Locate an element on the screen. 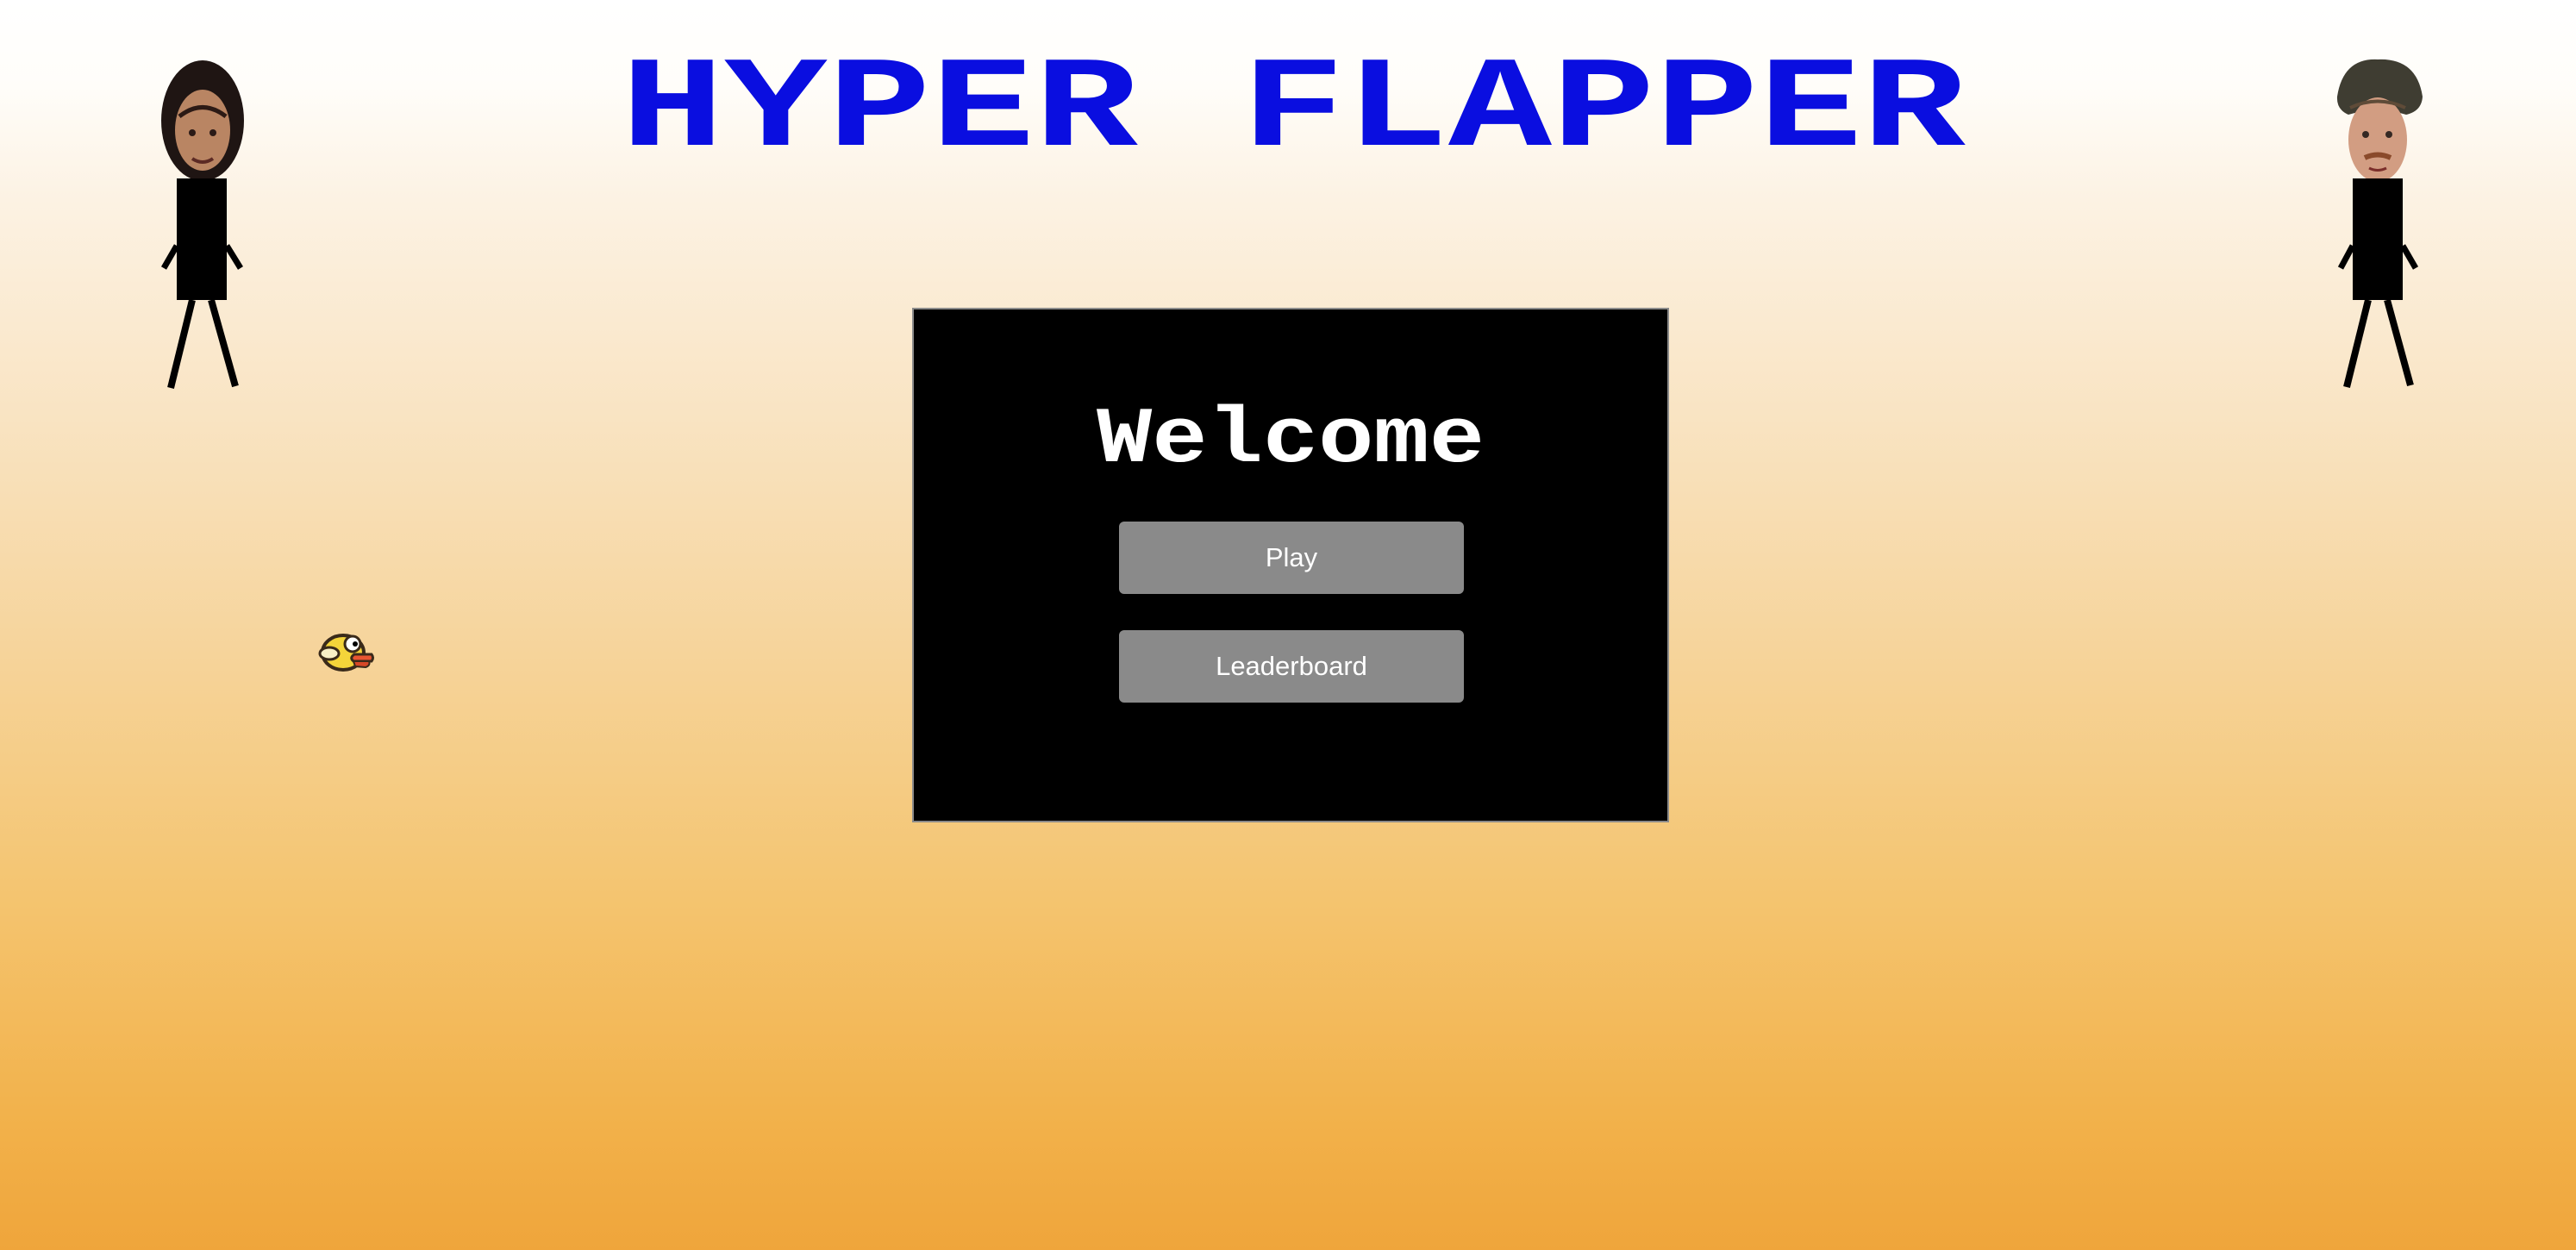  game-title-text: HYPER FLAPPER is located at coordinates (1293, 111).